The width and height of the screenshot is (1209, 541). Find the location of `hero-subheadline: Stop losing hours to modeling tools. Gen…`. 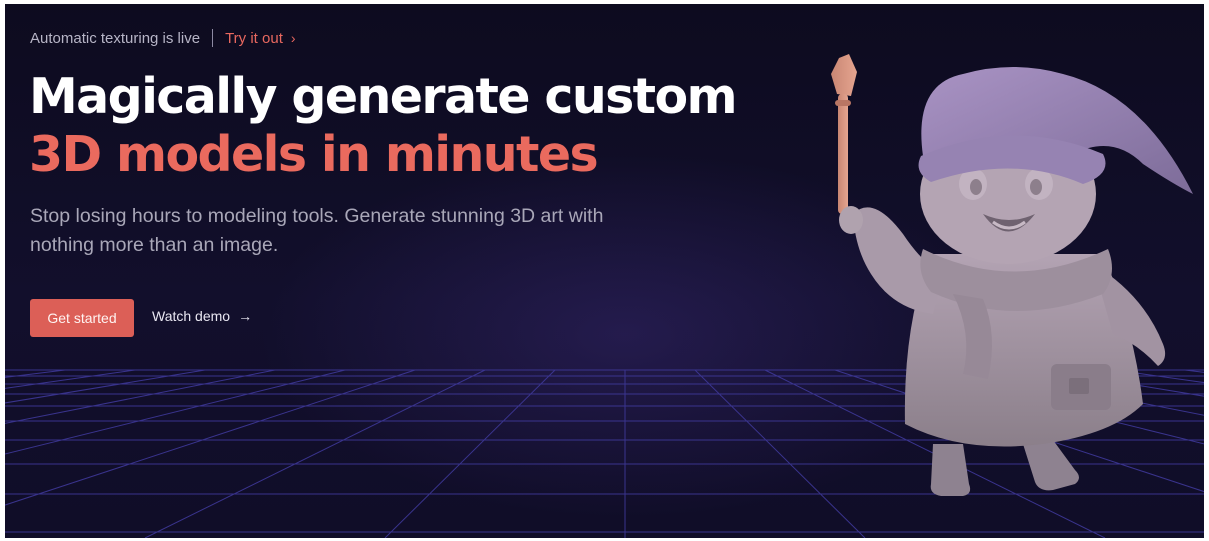

hero-subheadline: Stop losing hours to modeling tools. Gen… is located at coordinates (317, 230).